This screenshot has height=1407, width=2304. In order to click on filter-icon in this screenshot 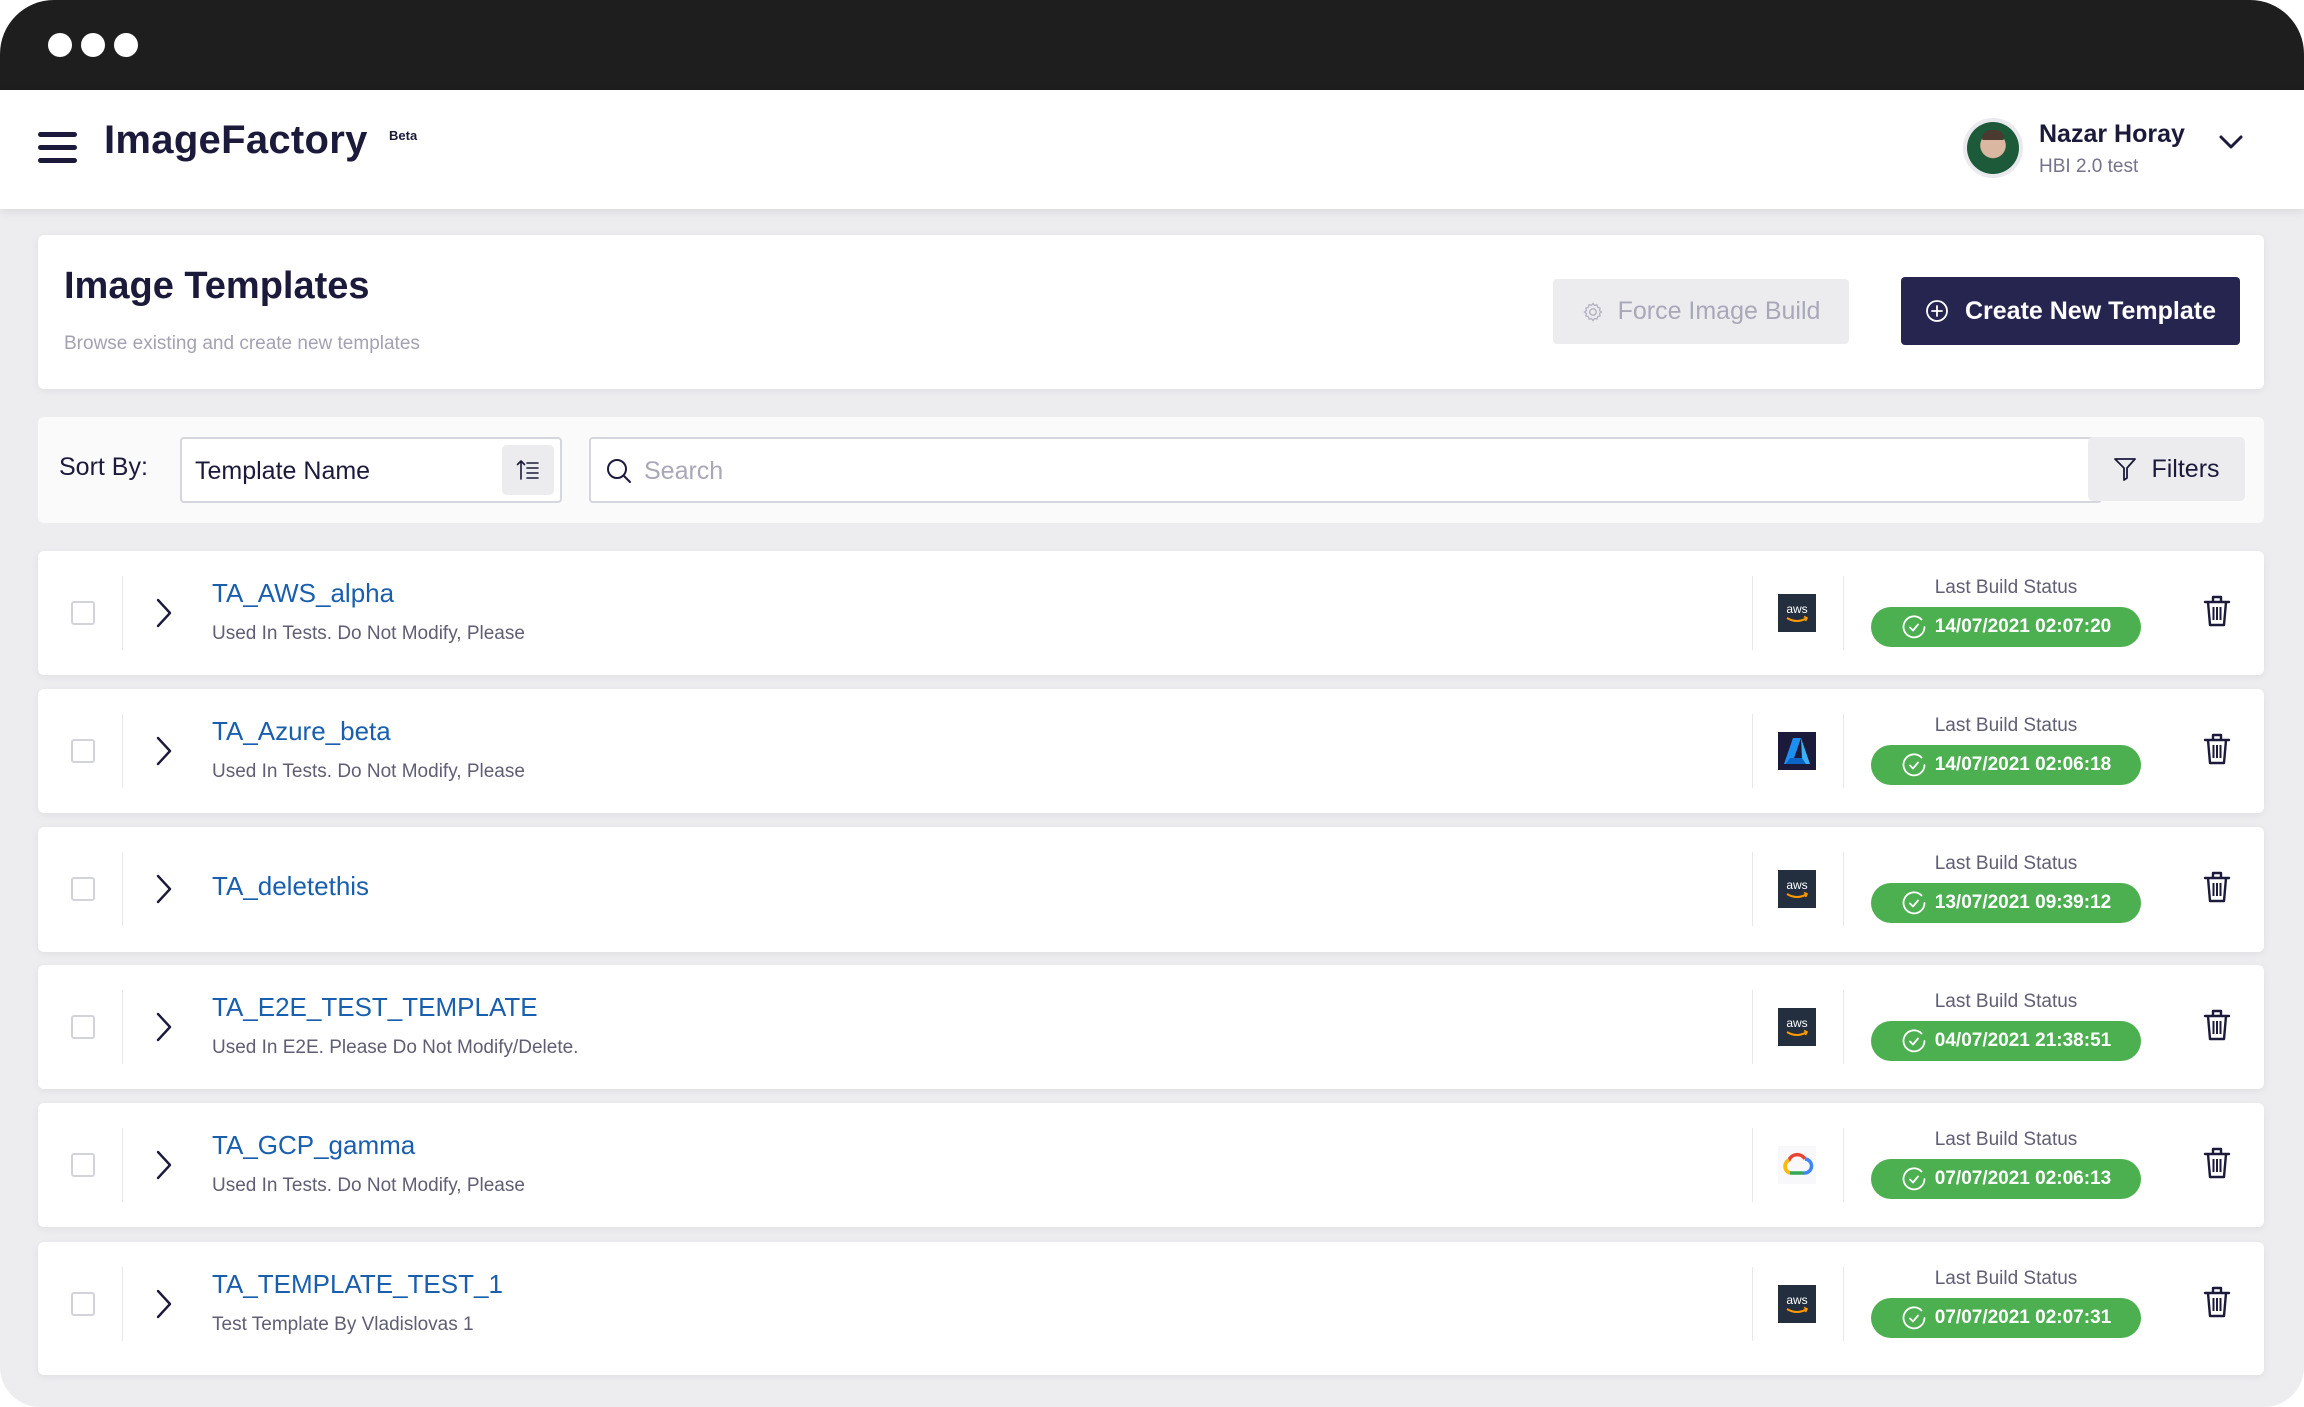, I will do `click(2125, 469)`.